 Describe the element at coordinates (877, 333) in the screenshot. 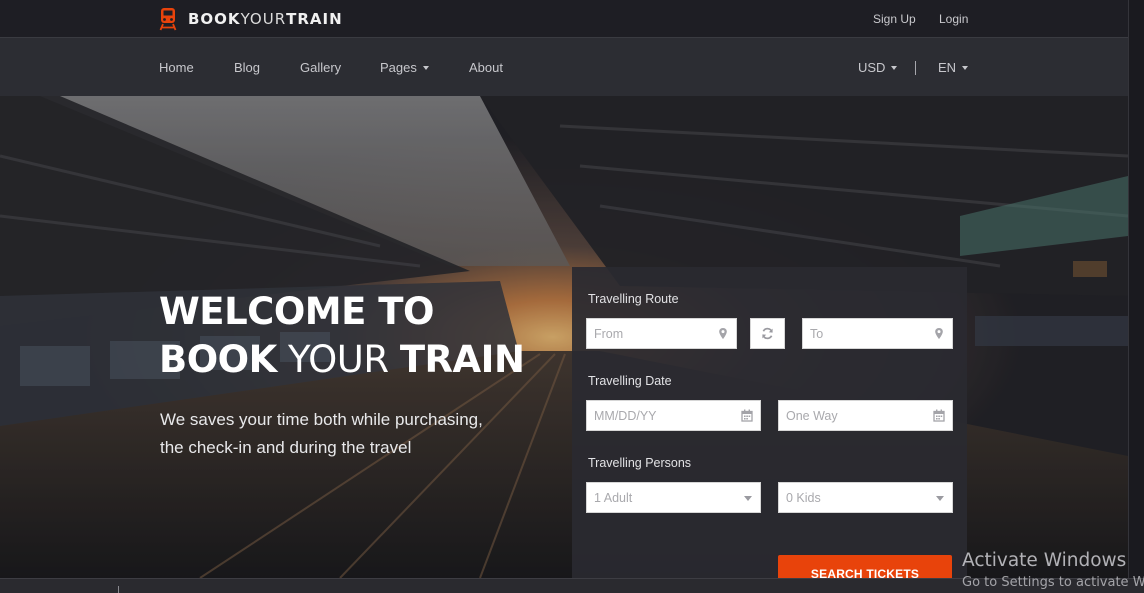

I see `to-input: To` at that location.